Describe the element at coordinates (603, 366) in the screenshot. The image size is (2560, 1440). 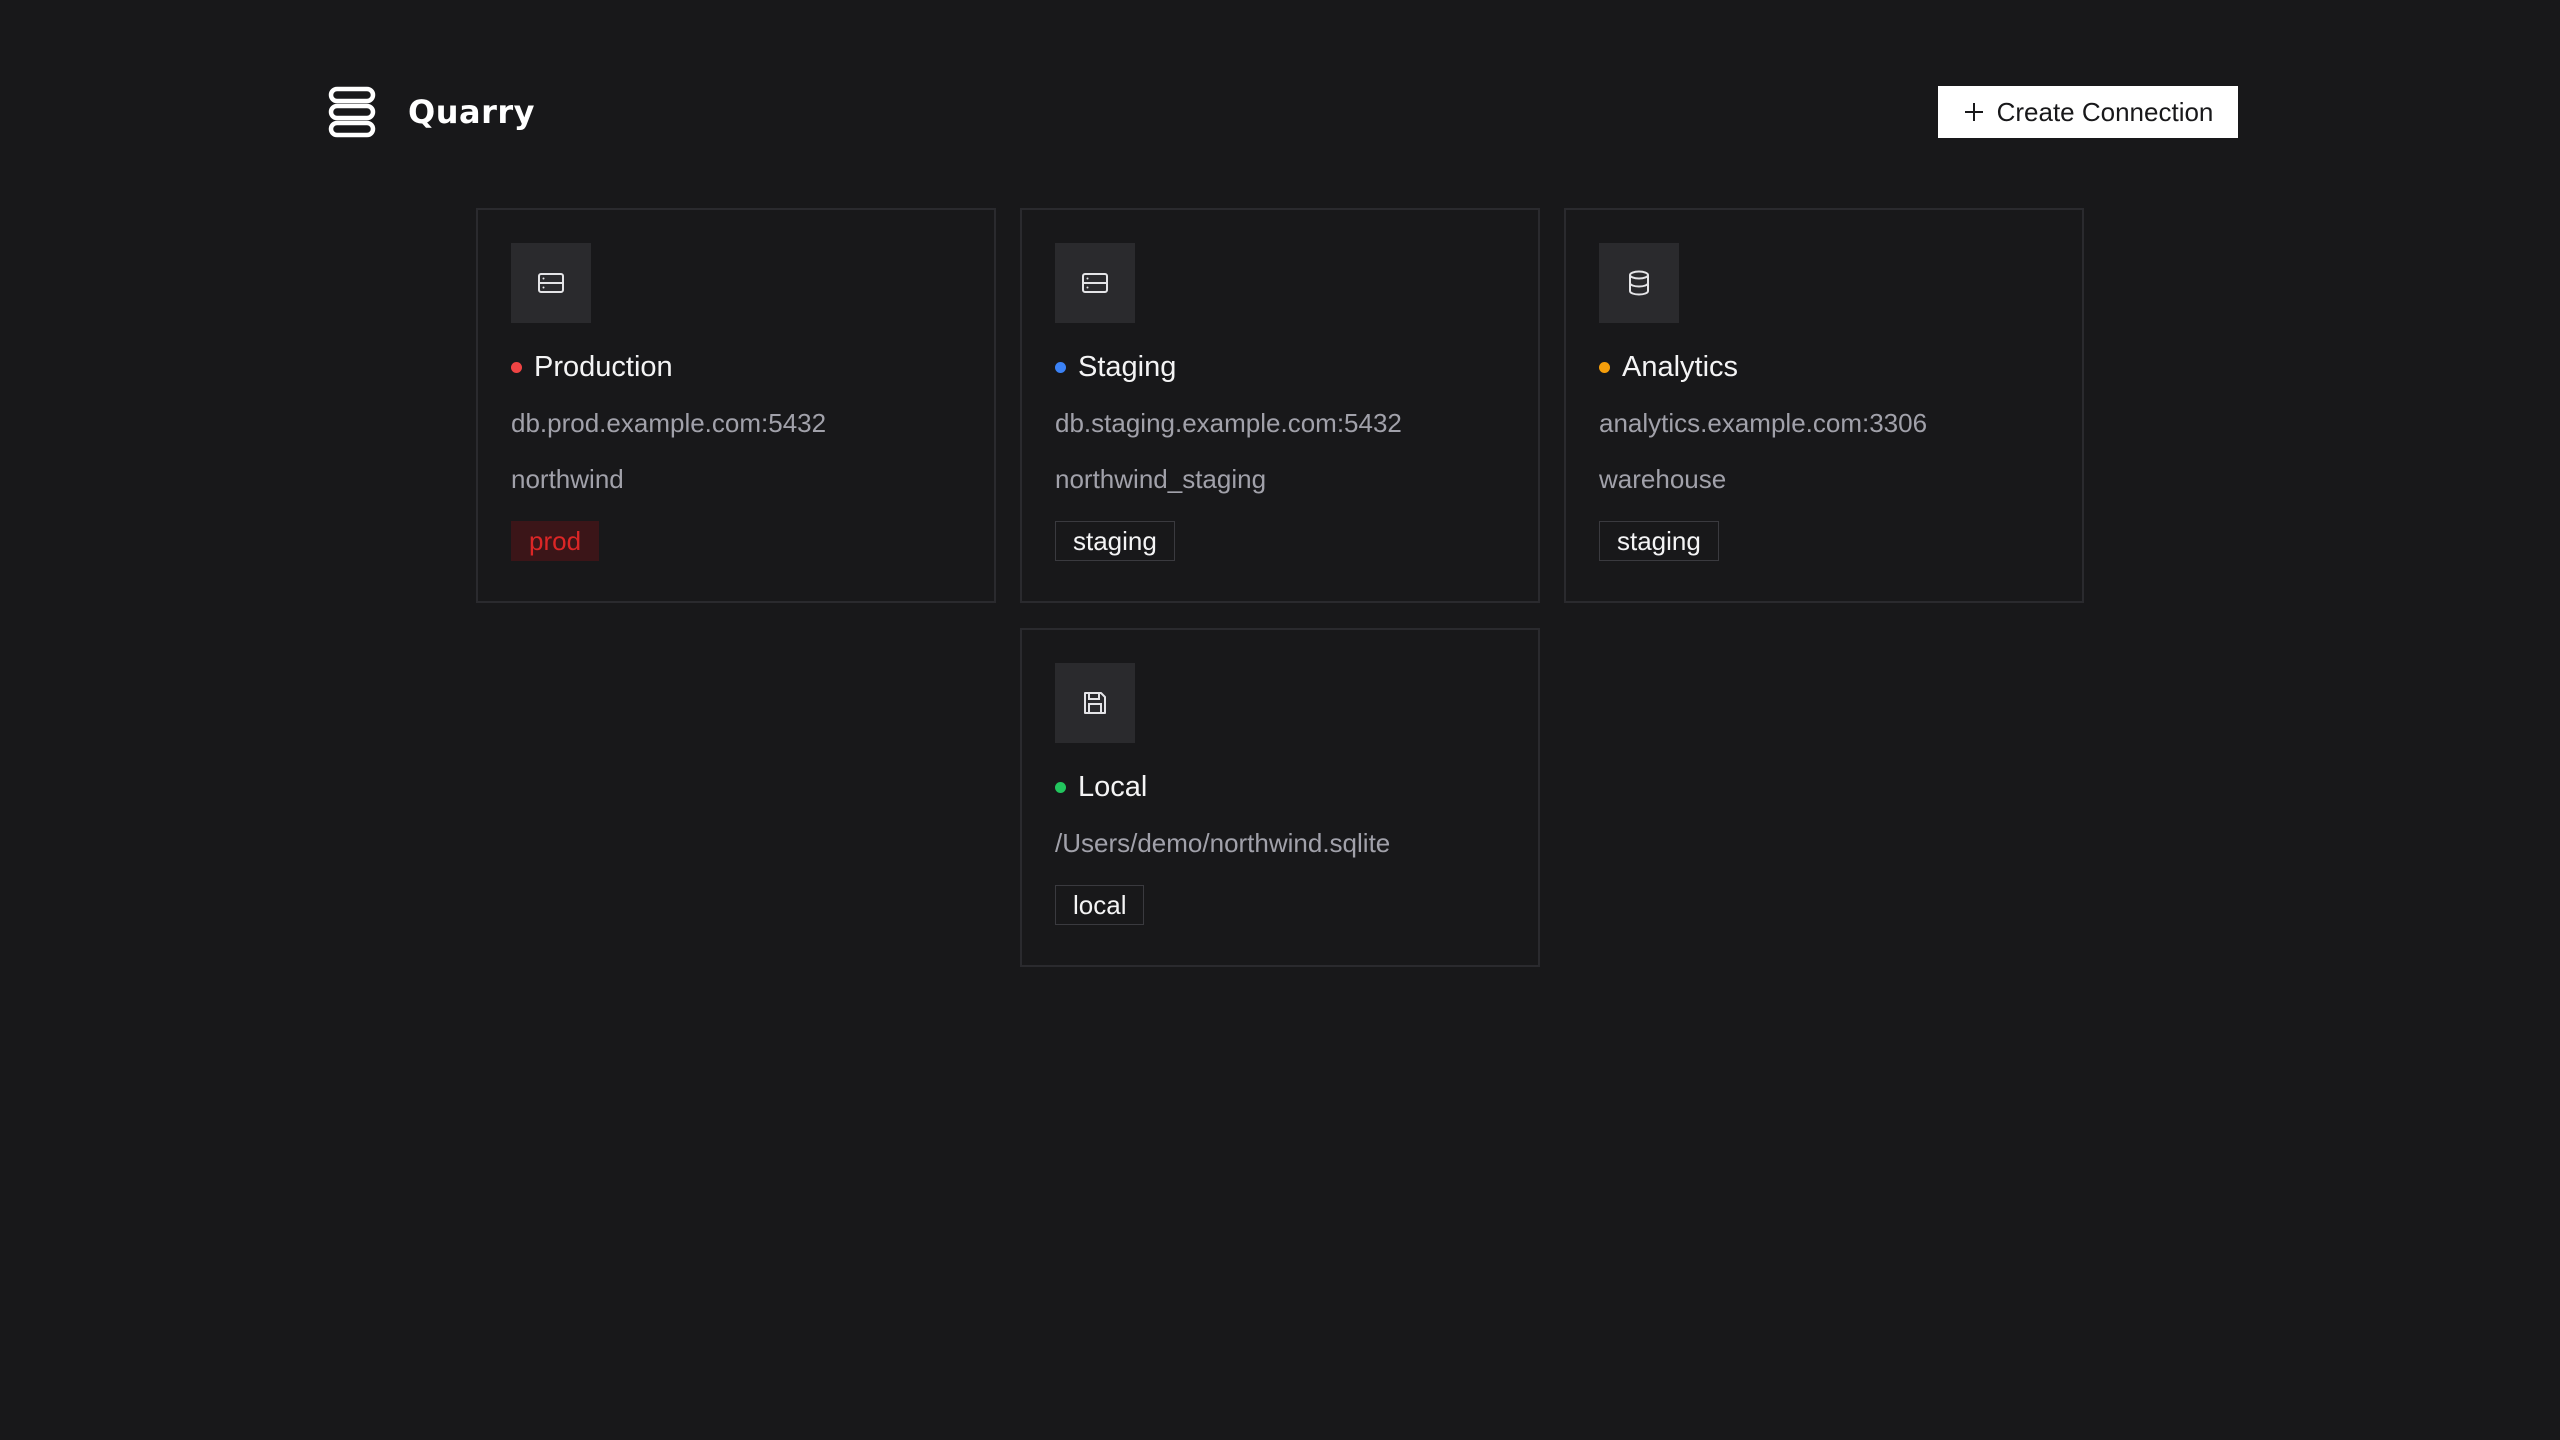
I see `connection-name: Production` at that location.